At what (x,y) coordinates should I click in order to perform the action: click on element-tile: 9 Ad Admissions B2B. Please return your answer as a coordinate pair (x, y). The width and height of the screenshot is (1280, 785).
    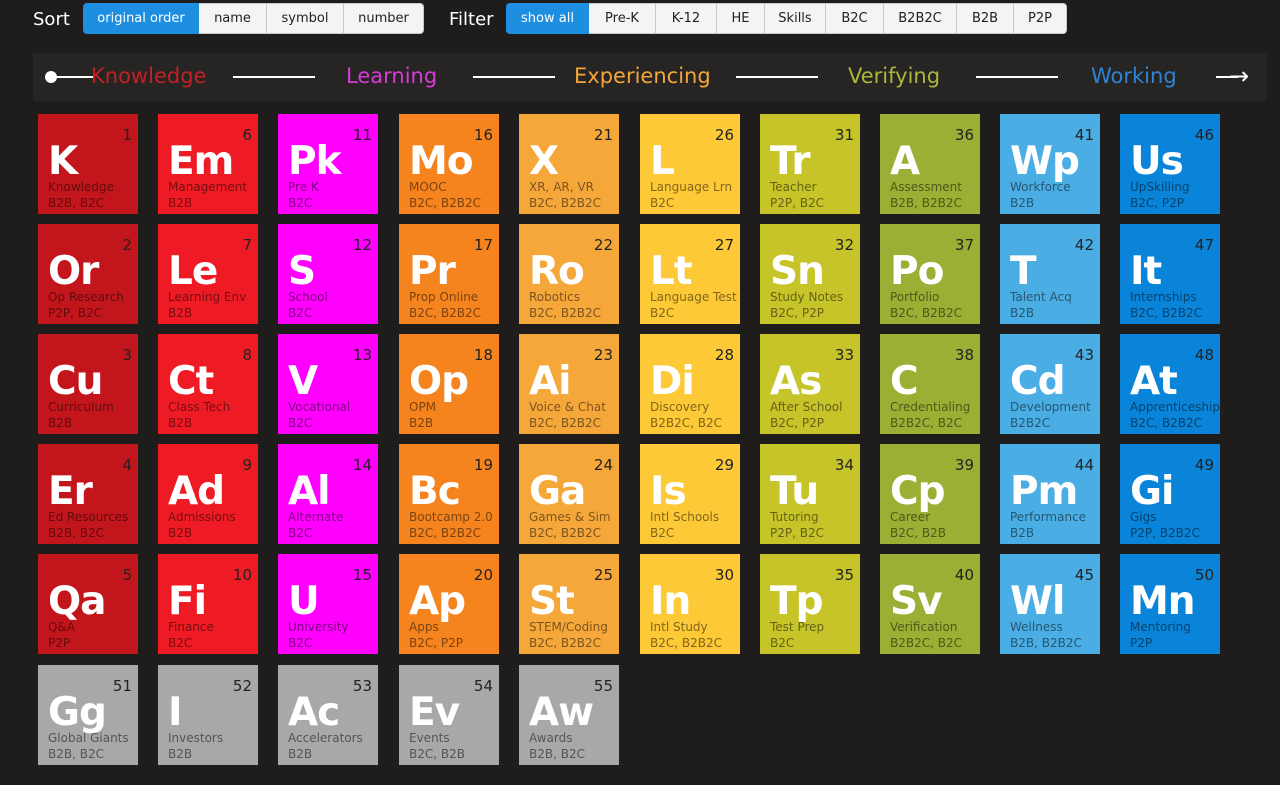
    Looking at the image, I should click on (208, 494).